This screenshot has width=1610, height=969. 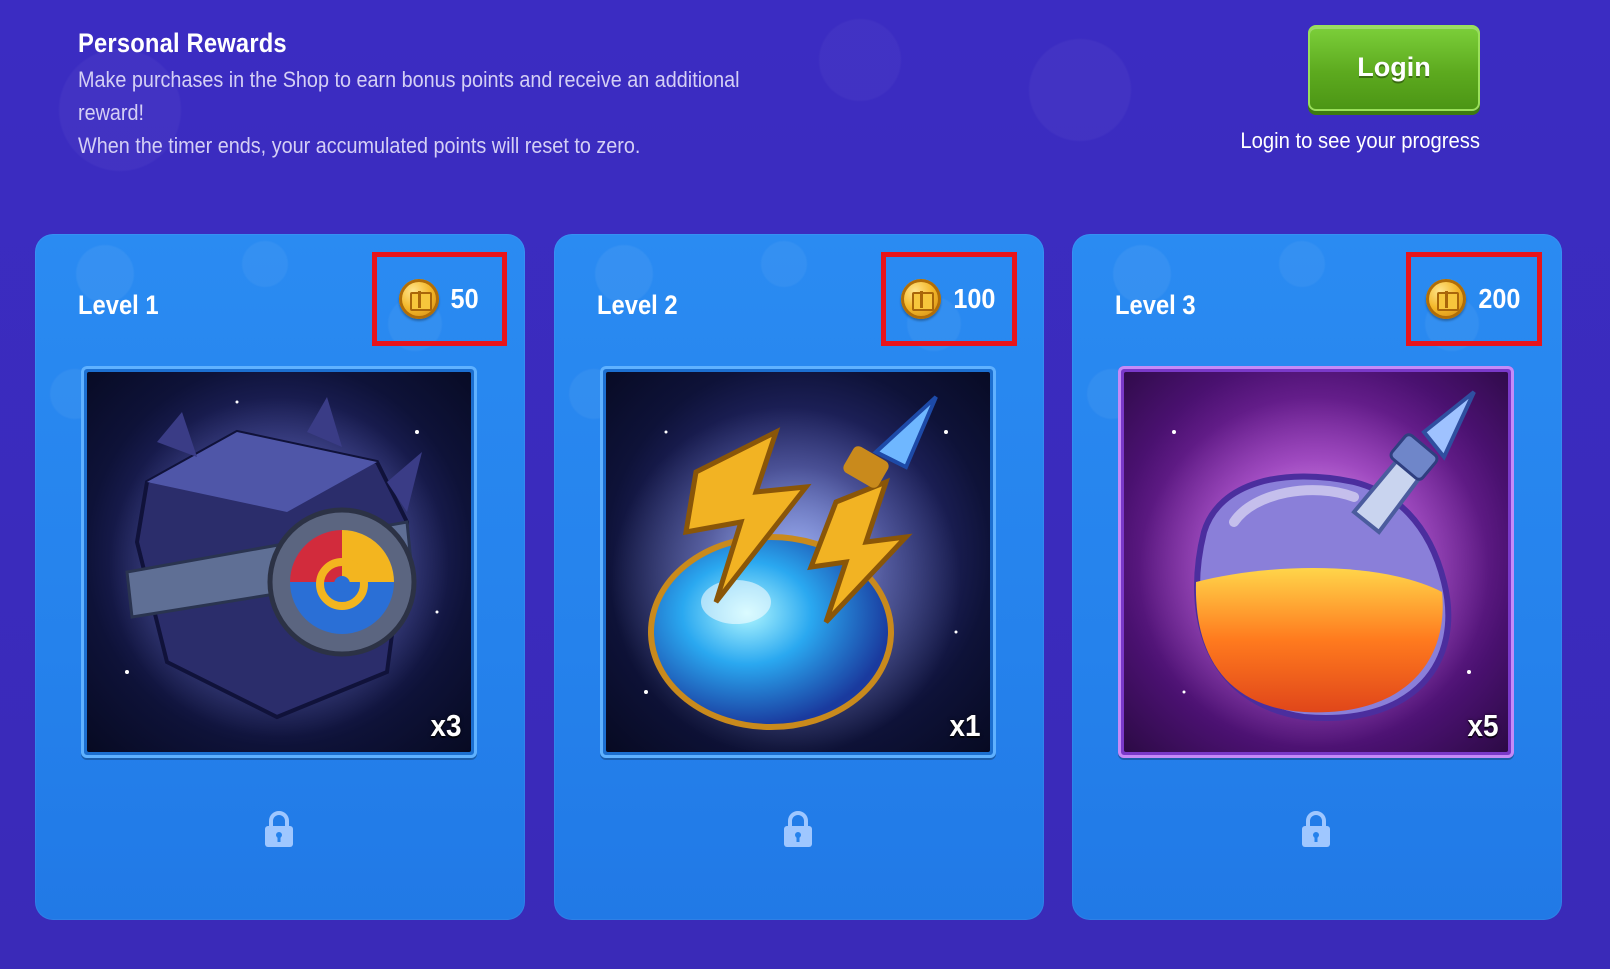 I want to click on points-requirement: 200, so click(x=1474, y=299).